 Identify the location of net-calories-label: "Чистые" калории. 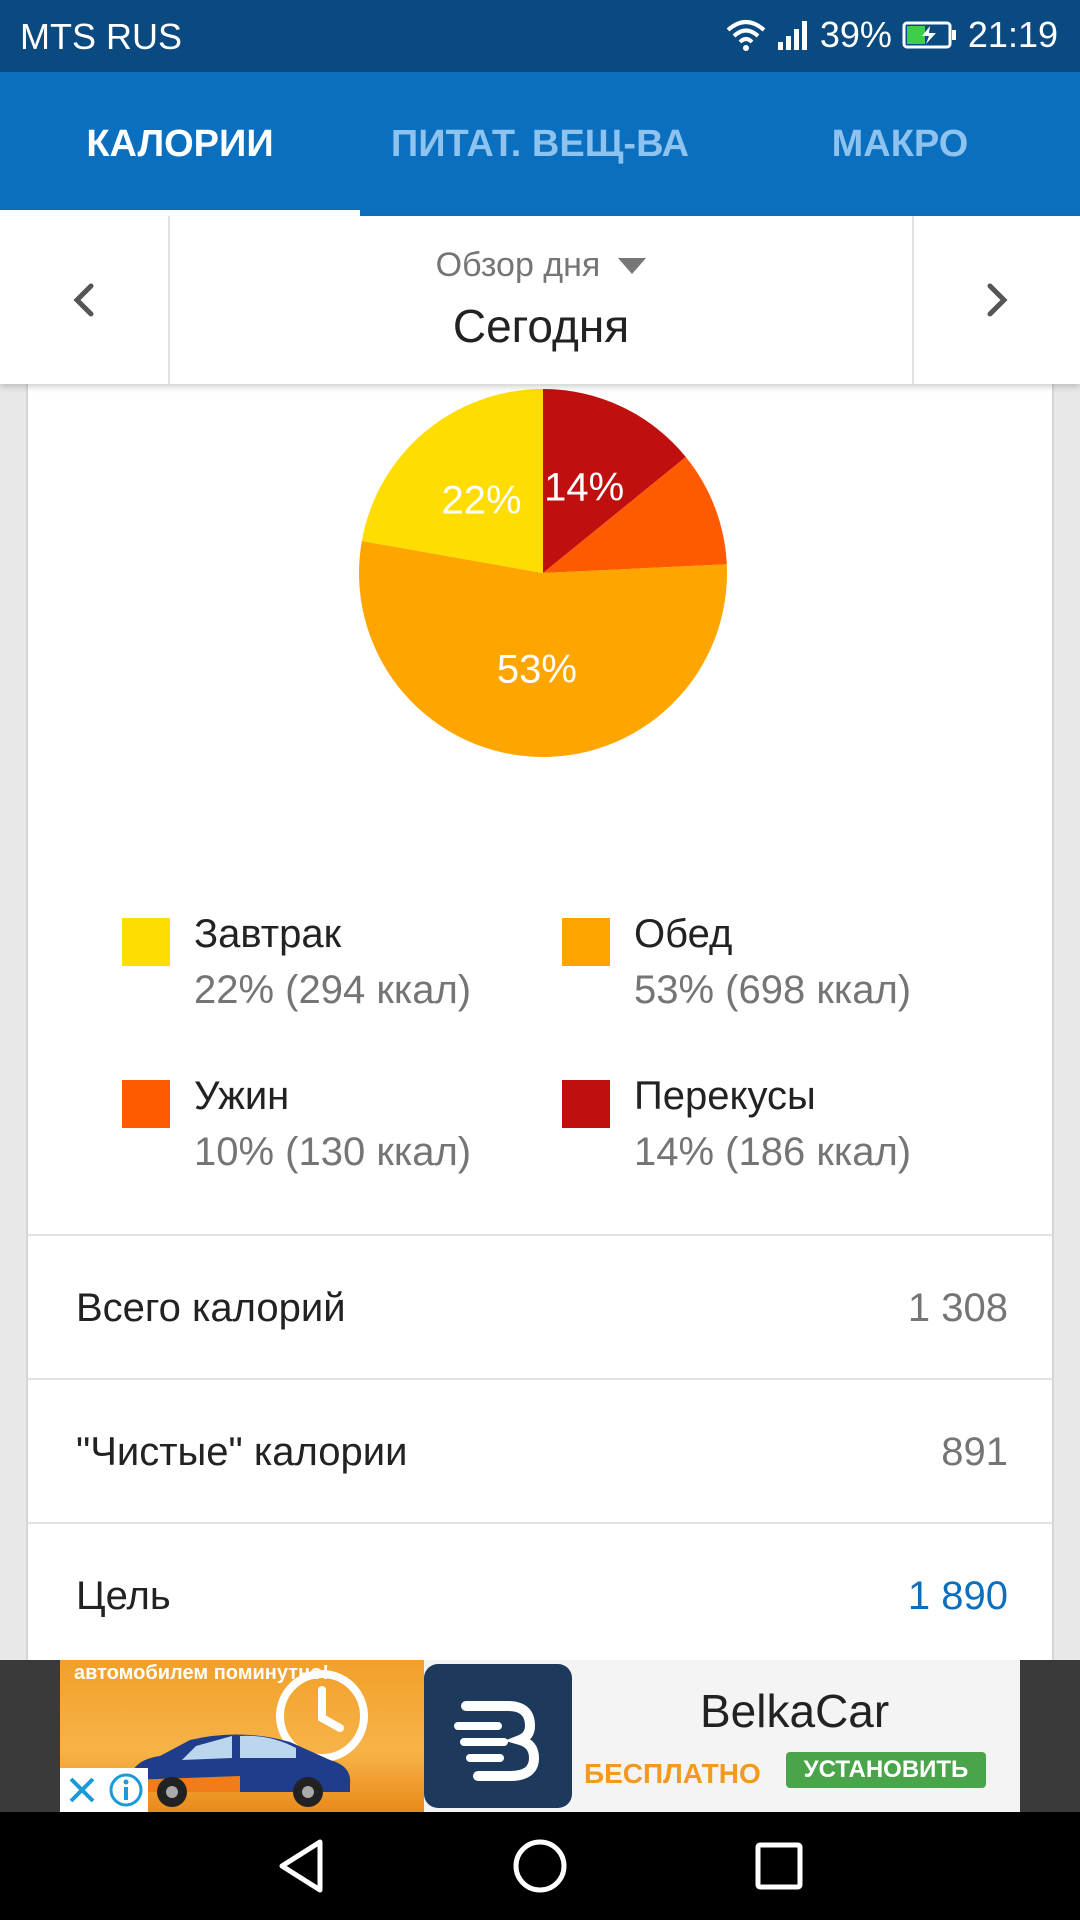
(242, 1452).